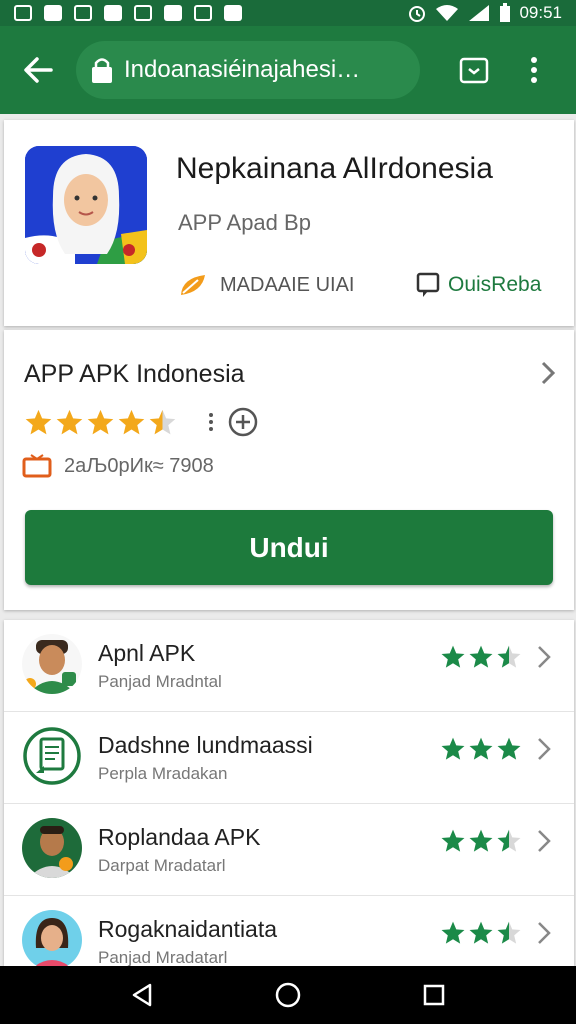 The height and width of the screenshot is (1024, 576). I want to click on leaf-badge-icon, so click(193, 285).